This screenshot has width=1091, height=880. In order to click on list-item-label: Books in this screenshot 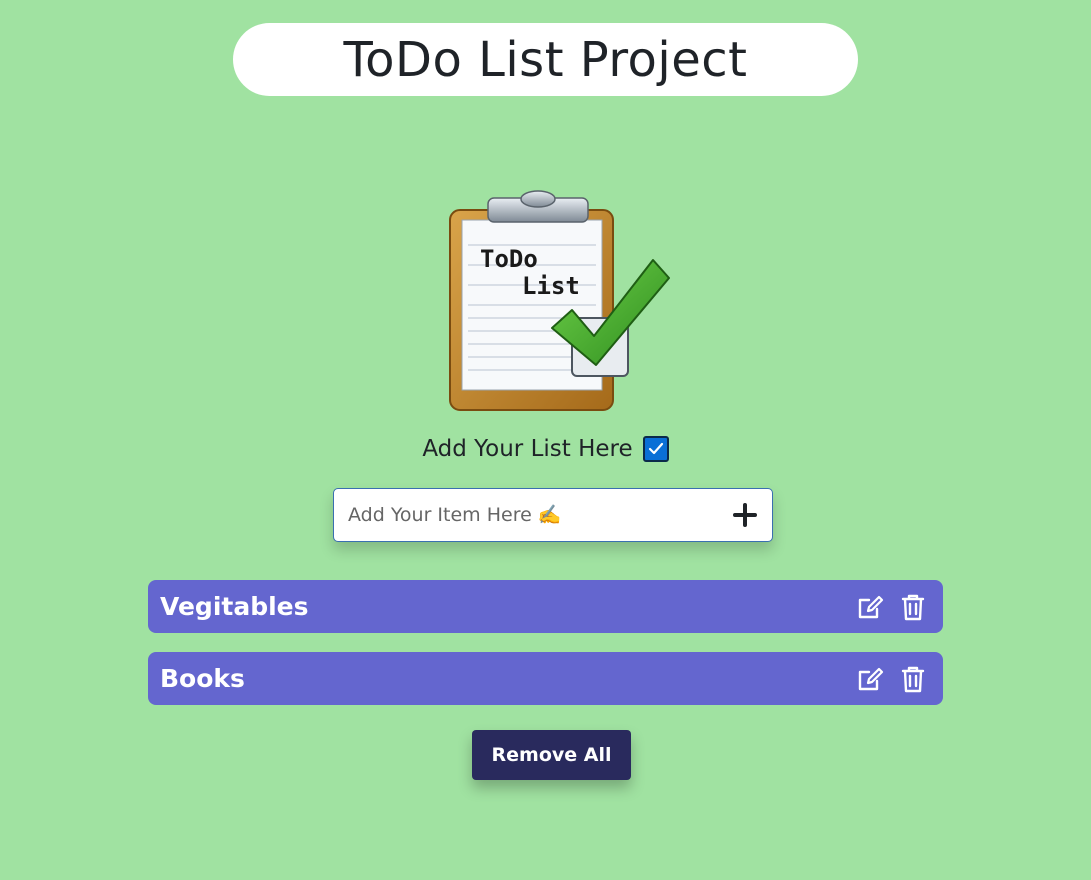, I will do `click(202, 678)`.